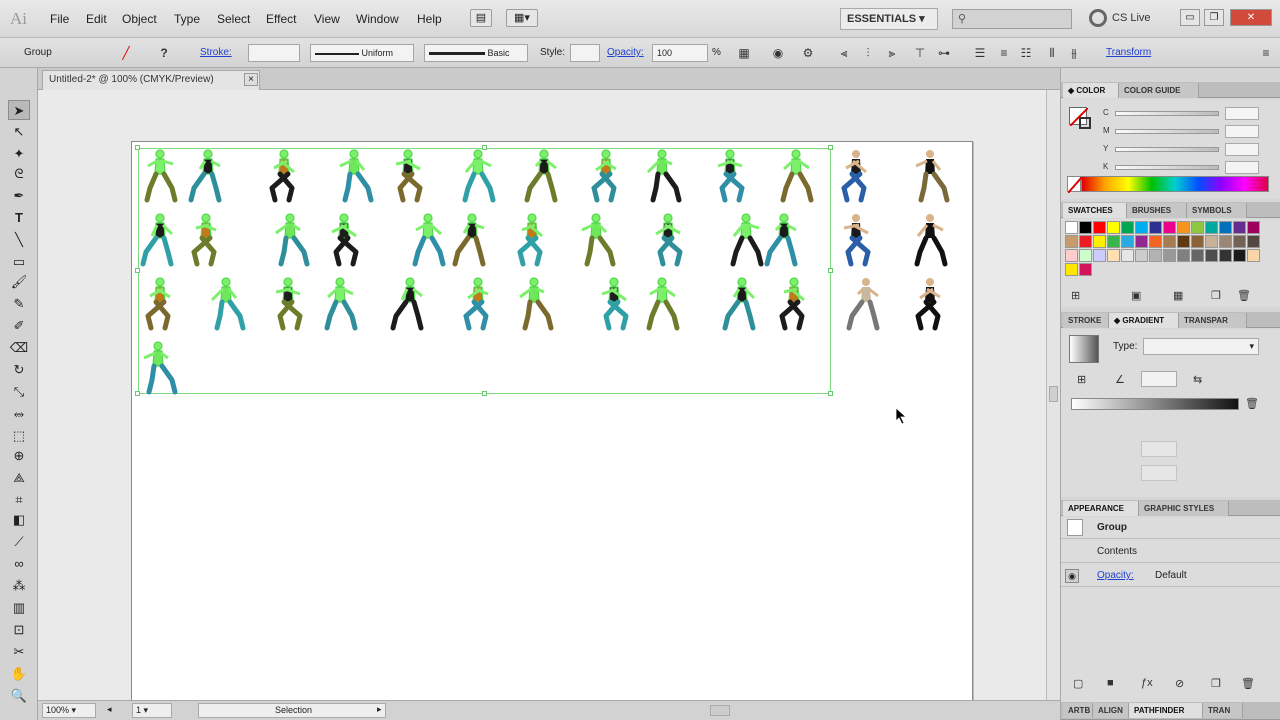 Image resolution: width=1280 pixels, height=720 pixels. Describe the element at coordinates (778, 53) in the screenshot. I see `isolate-icon: ◉` at that location.